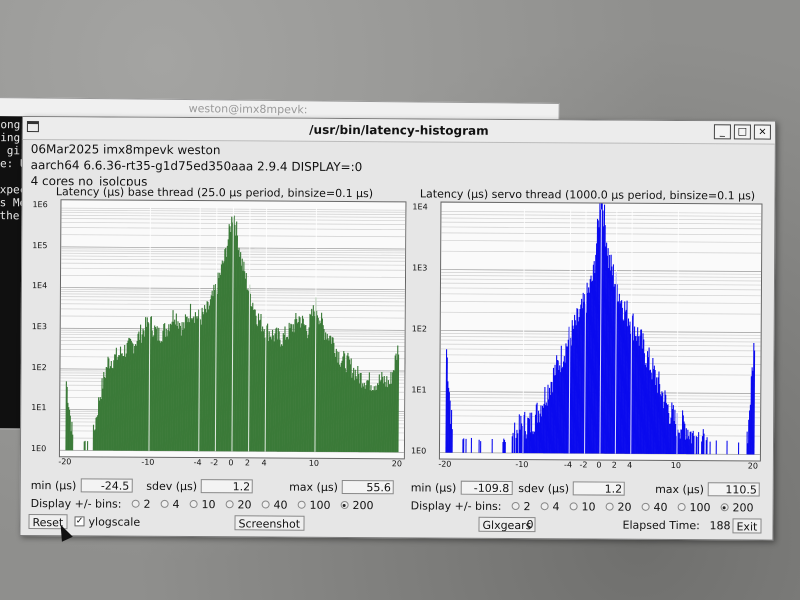  What do you see at coordinates (76, 503) in the screenshot?
I see `base-bins-label: Display +/- bins:` at bounding box center [76, 503].